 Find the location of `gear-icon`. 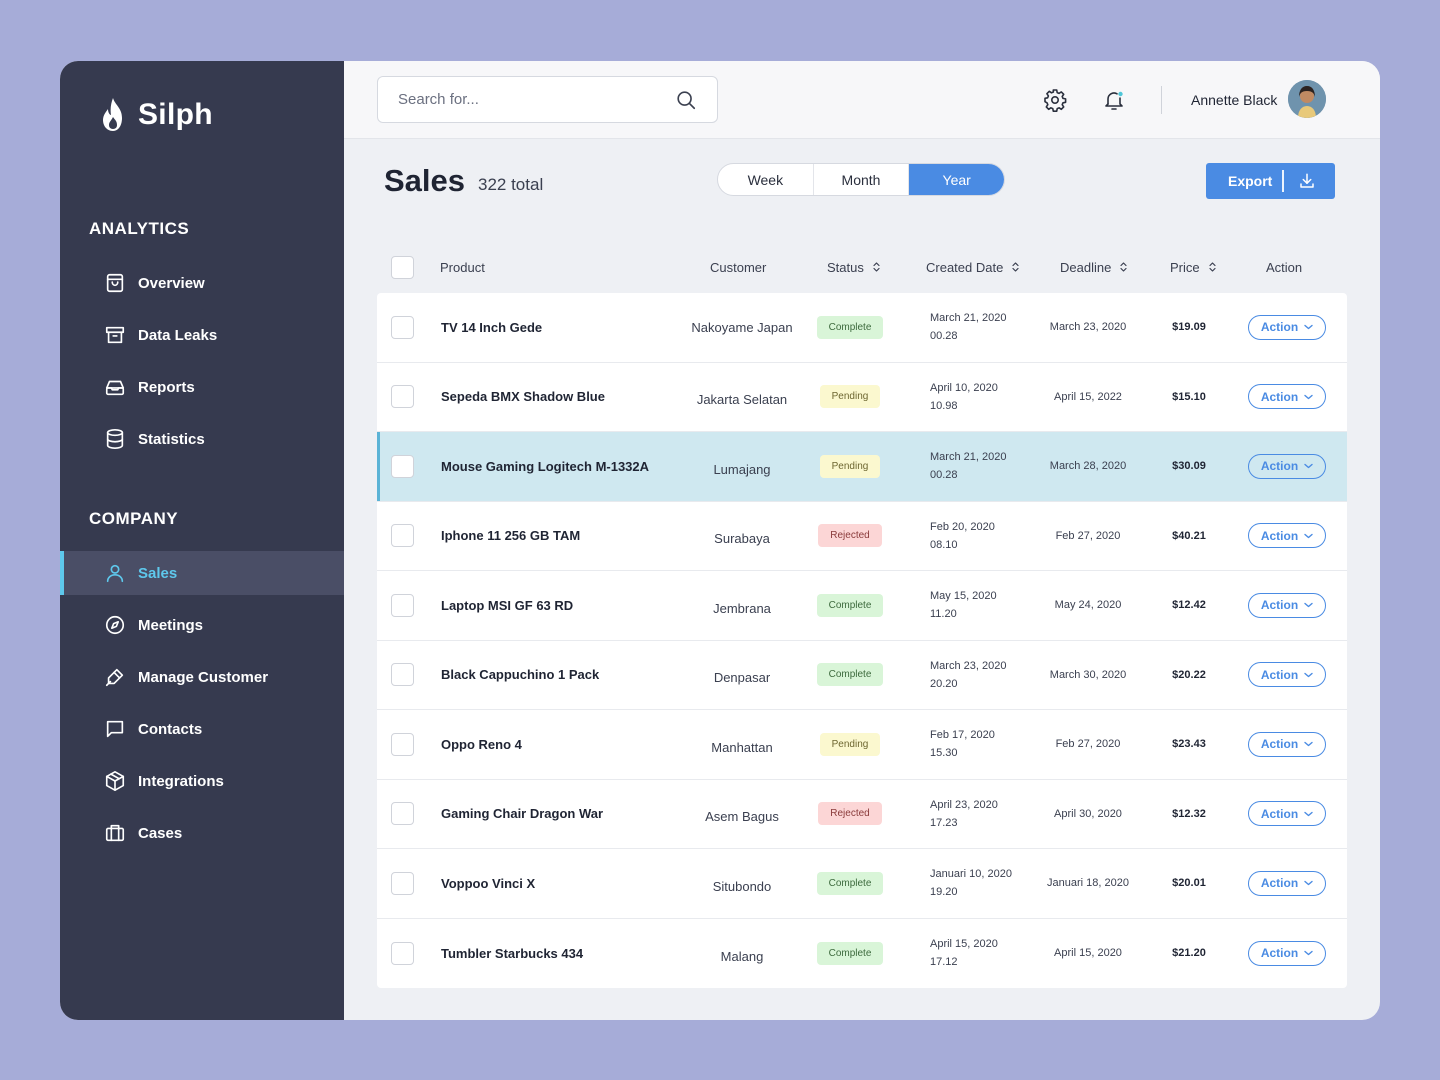

gear-icon is located at coordinates (1055, 100).